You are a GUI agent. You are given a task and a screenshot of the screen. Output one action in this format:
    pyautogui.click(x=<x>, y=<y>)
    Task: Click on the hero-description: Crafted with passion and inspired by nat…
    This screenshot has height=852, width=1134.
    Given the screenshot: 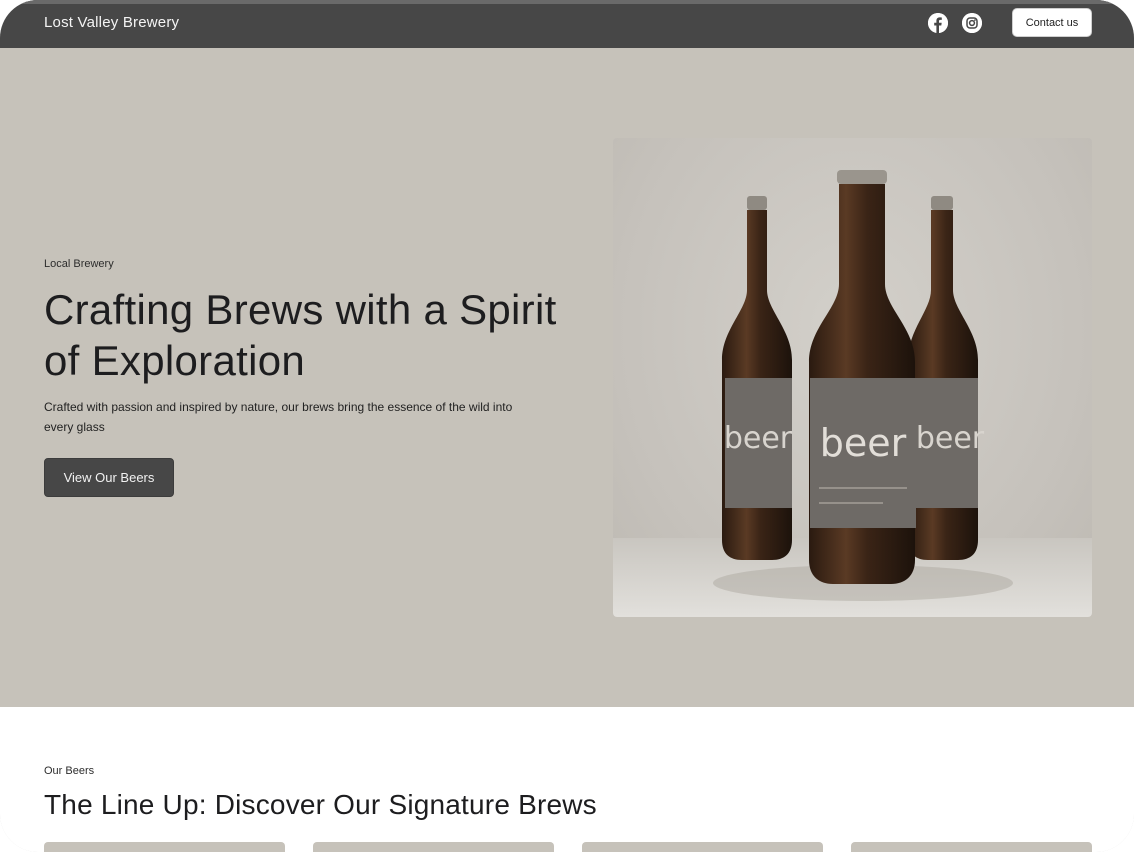 What is the action you would take?
    pyautogui.click(x=278, y=417)
    